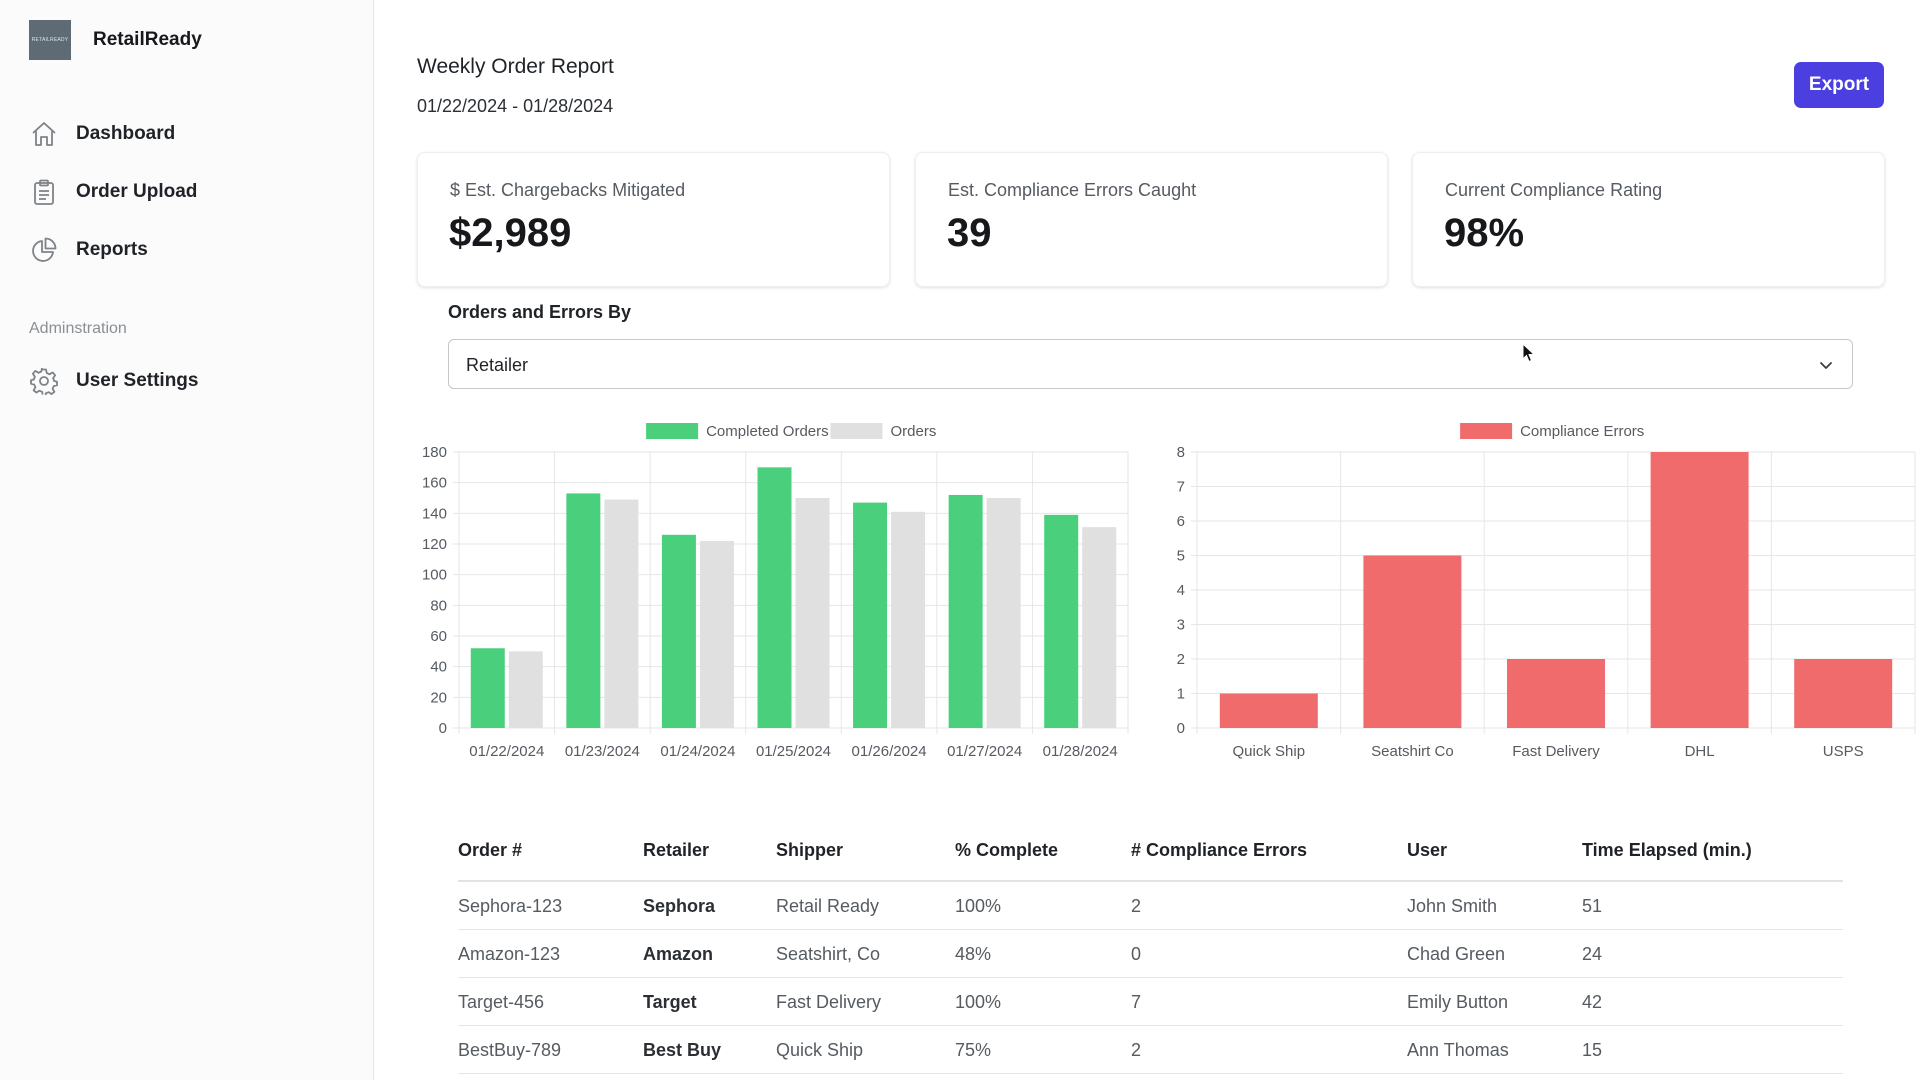  What do you see at coordinates (1529, 353) in the screenshot?
I see `mouse-cursor-icon` at bounding box center [1529, 353].